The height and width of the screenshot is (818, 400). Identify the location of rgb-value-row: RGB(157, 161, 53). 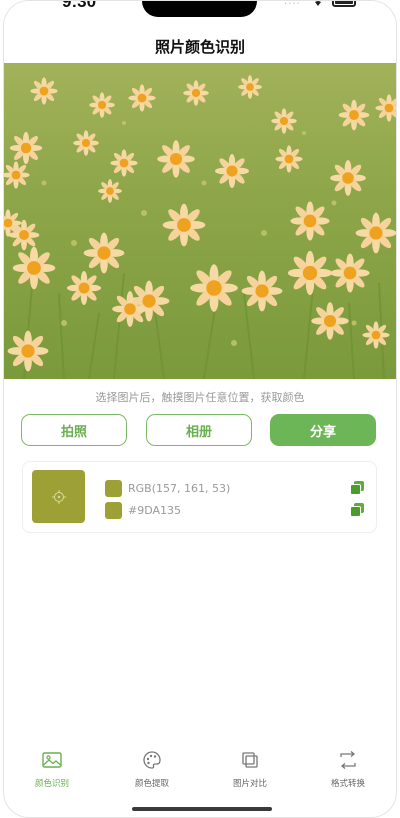
(167, 488).